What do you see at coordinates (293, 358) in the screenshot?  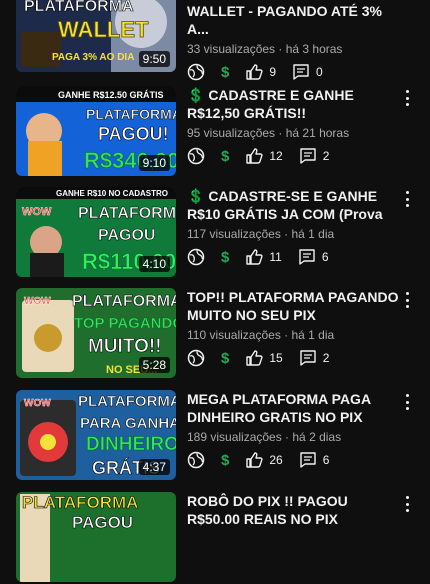 I see `action-row: $ 15 2` at bounding box center [293, 358].